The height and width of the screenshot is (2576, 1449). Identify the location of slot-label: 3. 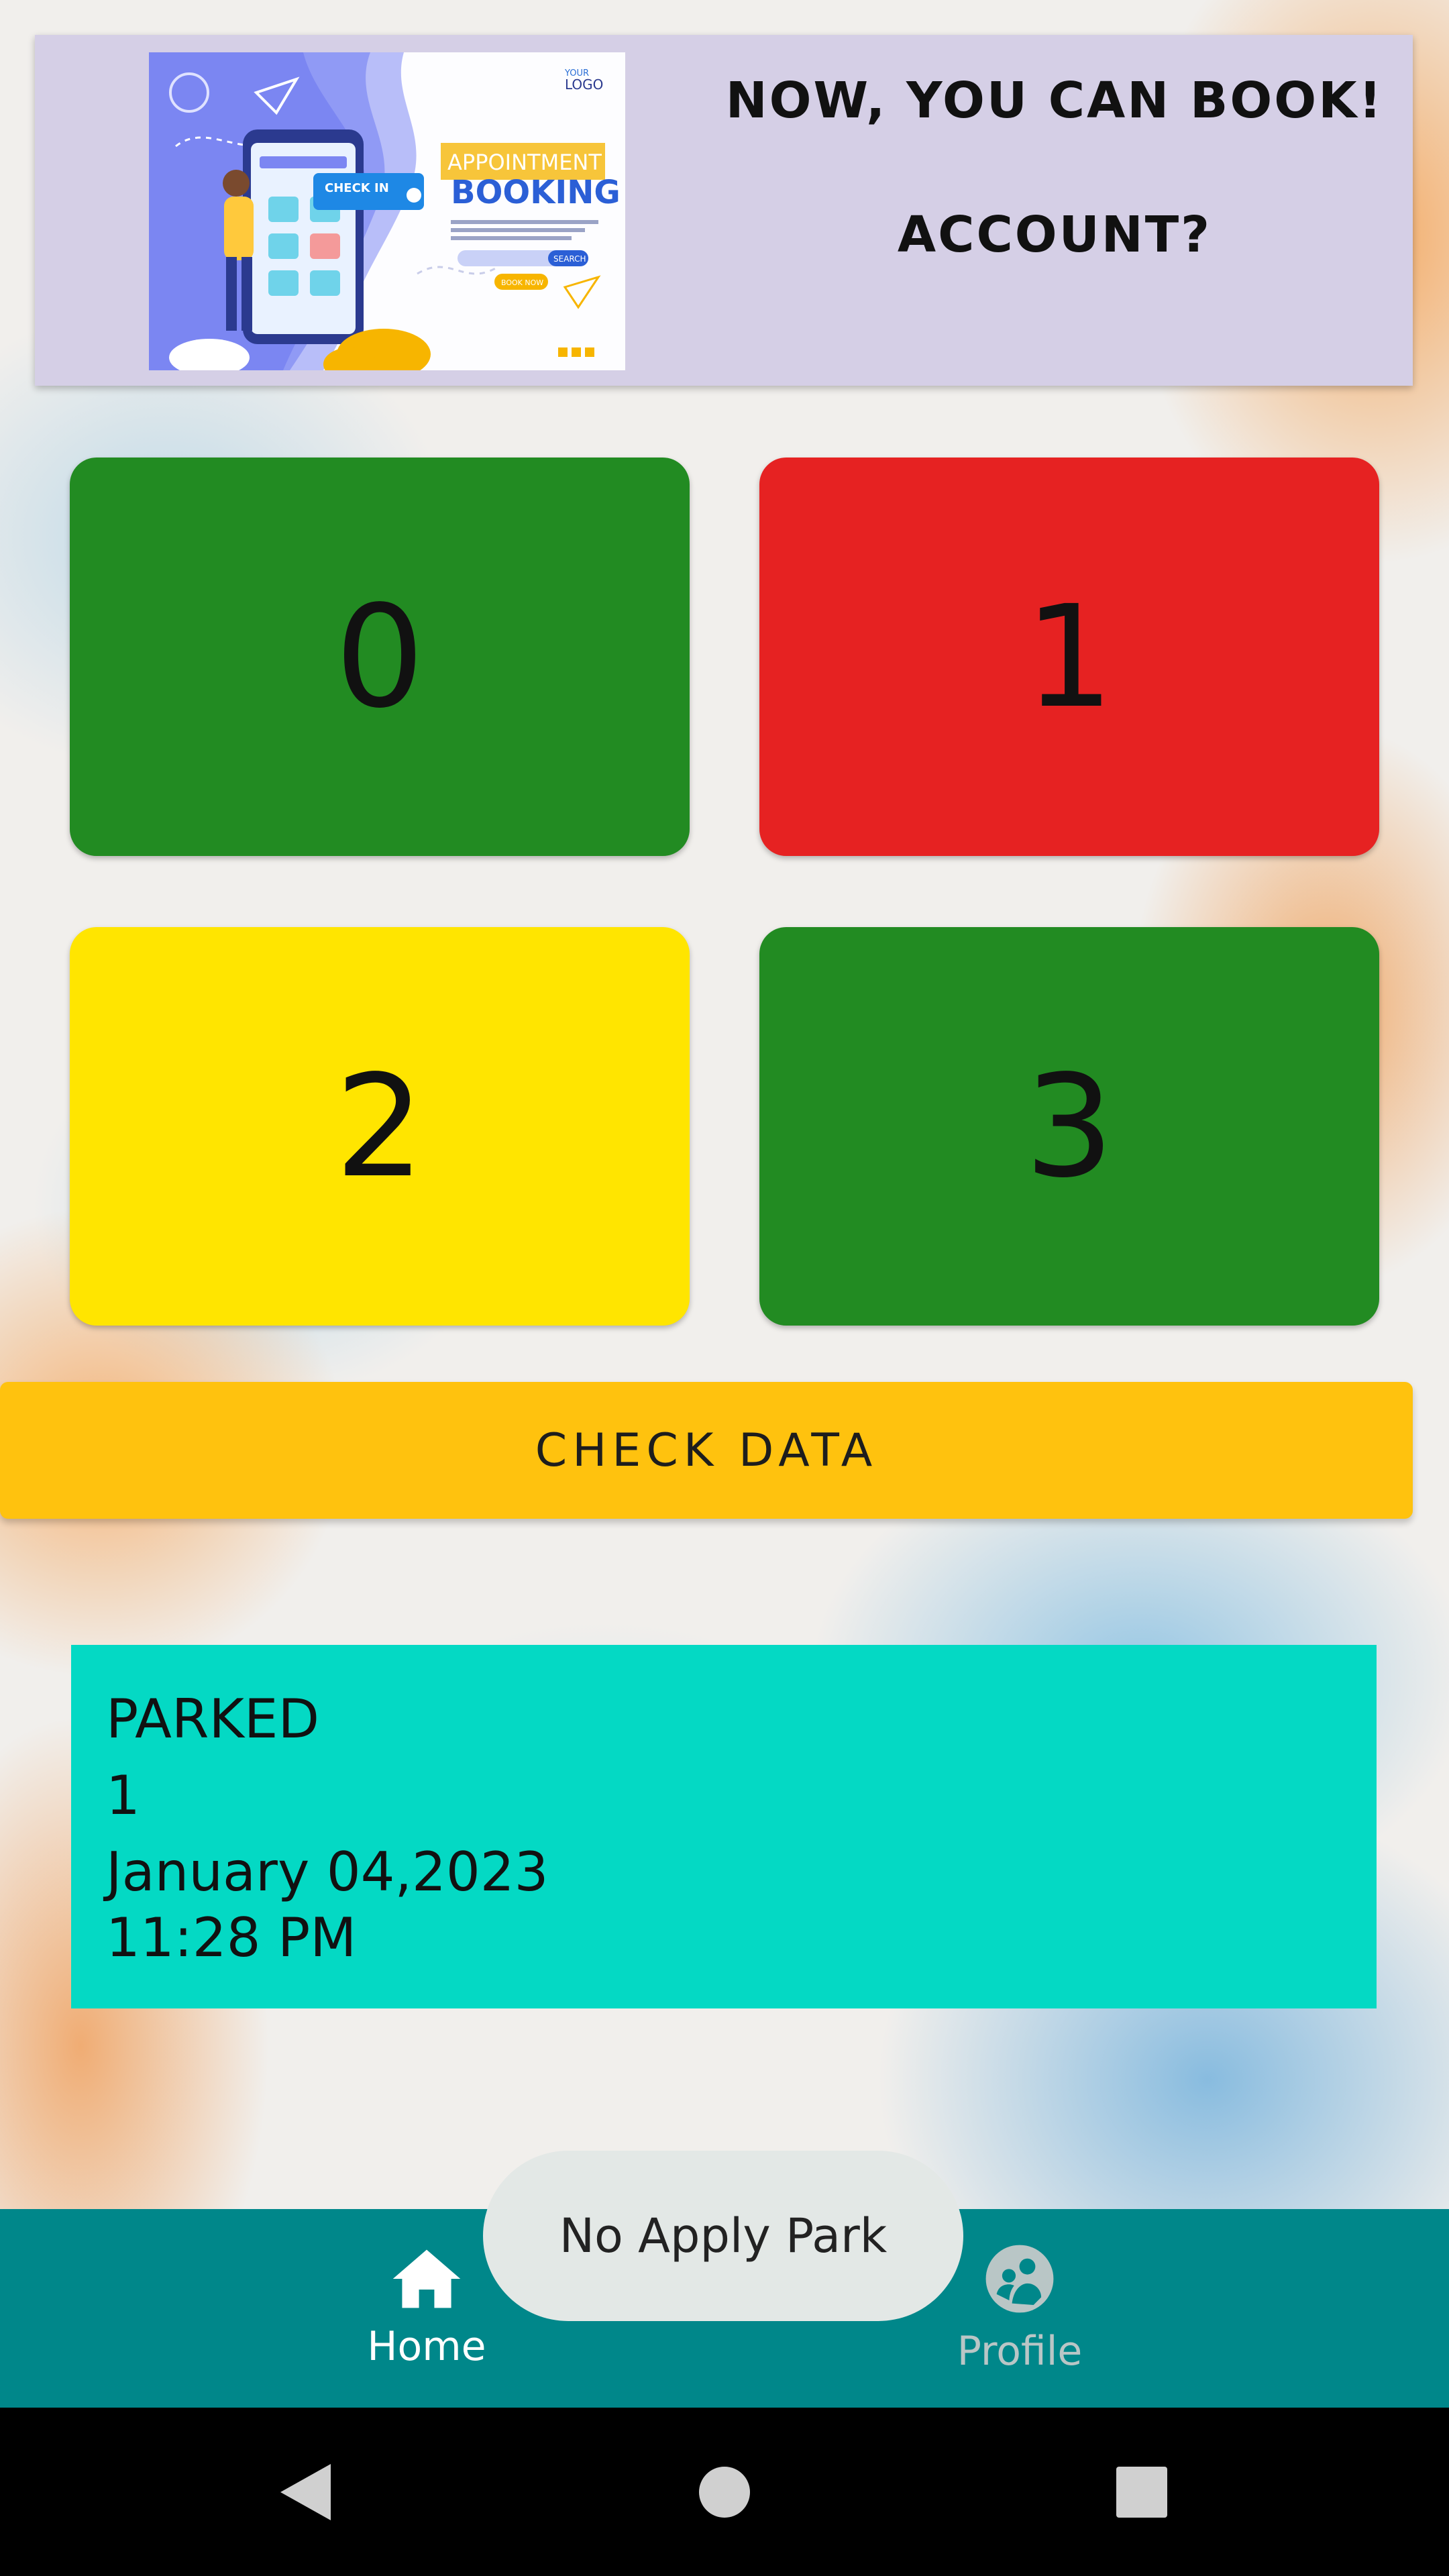
(1069, 1126).